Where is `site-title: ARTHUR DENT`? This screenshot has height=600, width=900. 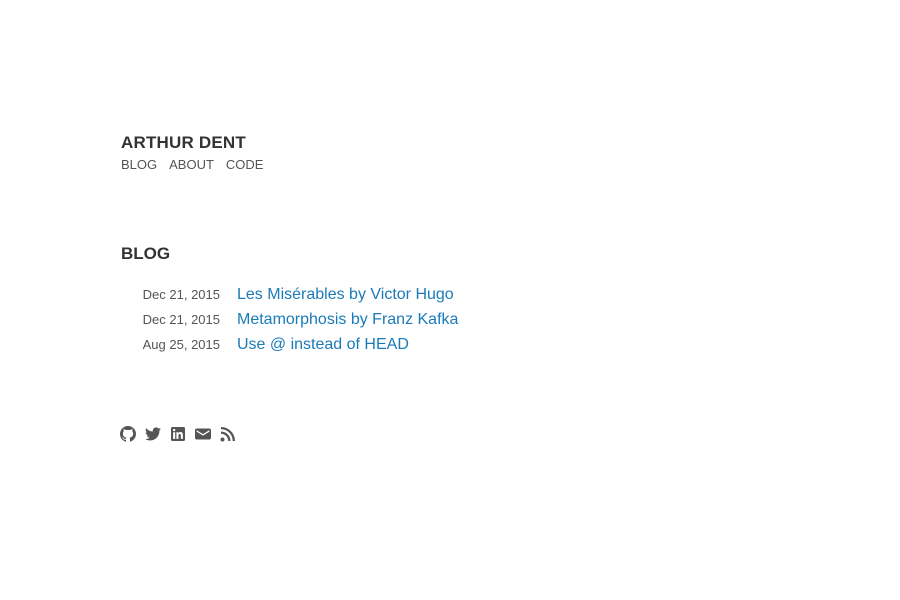
site-title: ARTHUR DENT is located at coordinates (192, 143).